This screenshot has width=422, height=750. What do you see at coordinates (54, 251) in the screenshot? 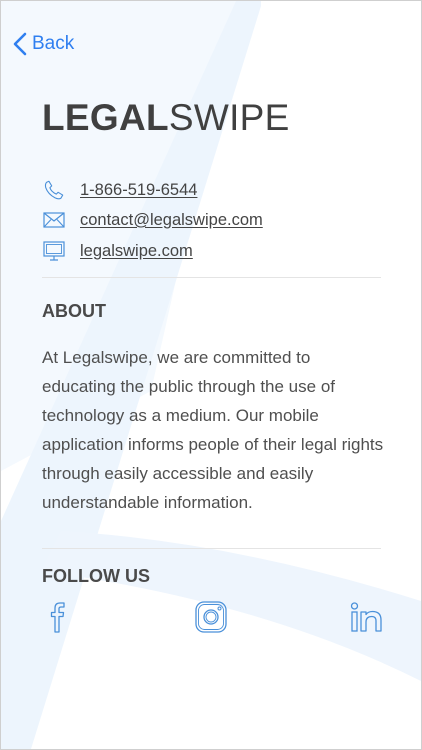
I see `monitor-icon` at bounding box center [54, 251].